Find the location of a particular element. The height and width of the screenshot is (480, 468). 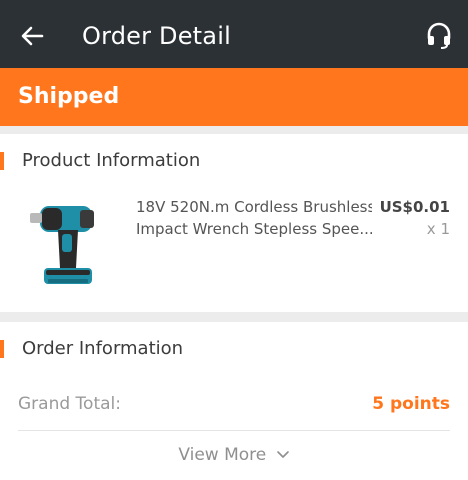

product-image is located at coordinates (68, 246).